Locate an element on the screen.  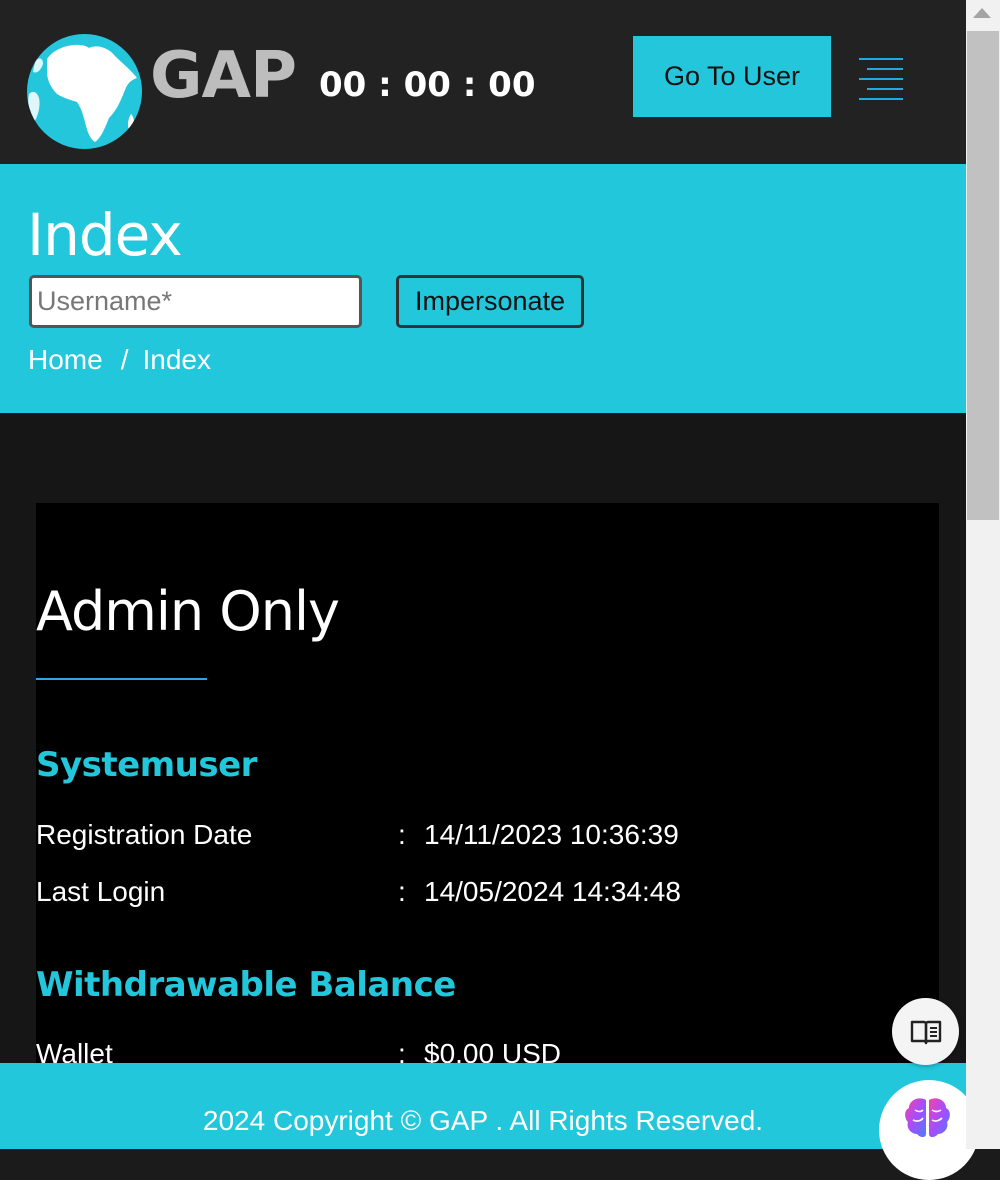
breadcrumb: Home / Index is located at coordinates (119, 360).